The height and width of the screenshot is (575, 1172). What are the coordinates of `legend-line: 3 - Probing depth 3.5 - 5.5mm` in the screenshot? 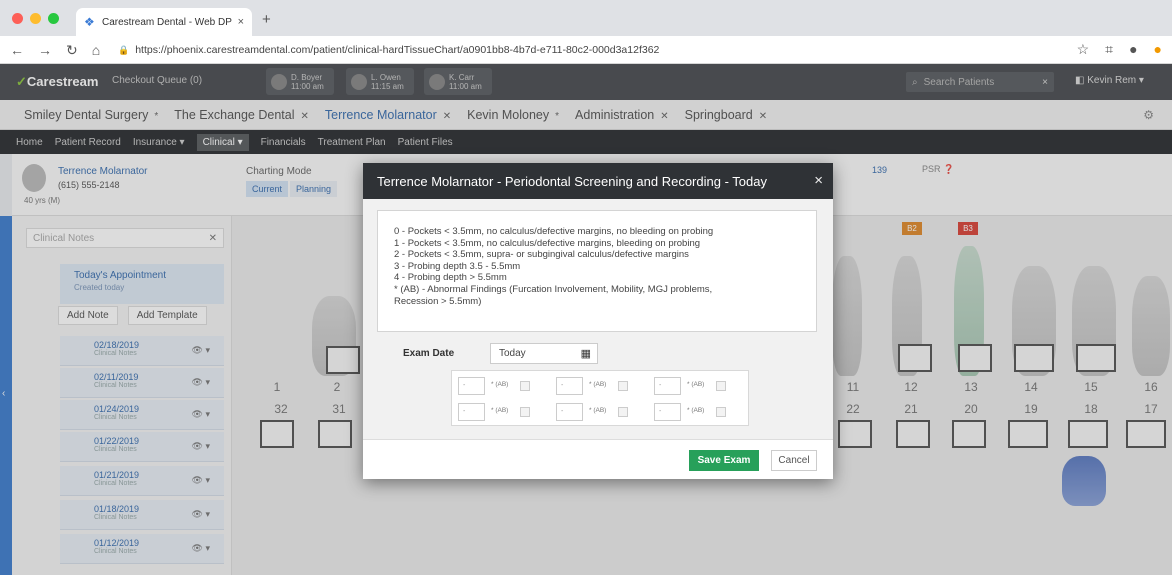 It's located at (457, 266).